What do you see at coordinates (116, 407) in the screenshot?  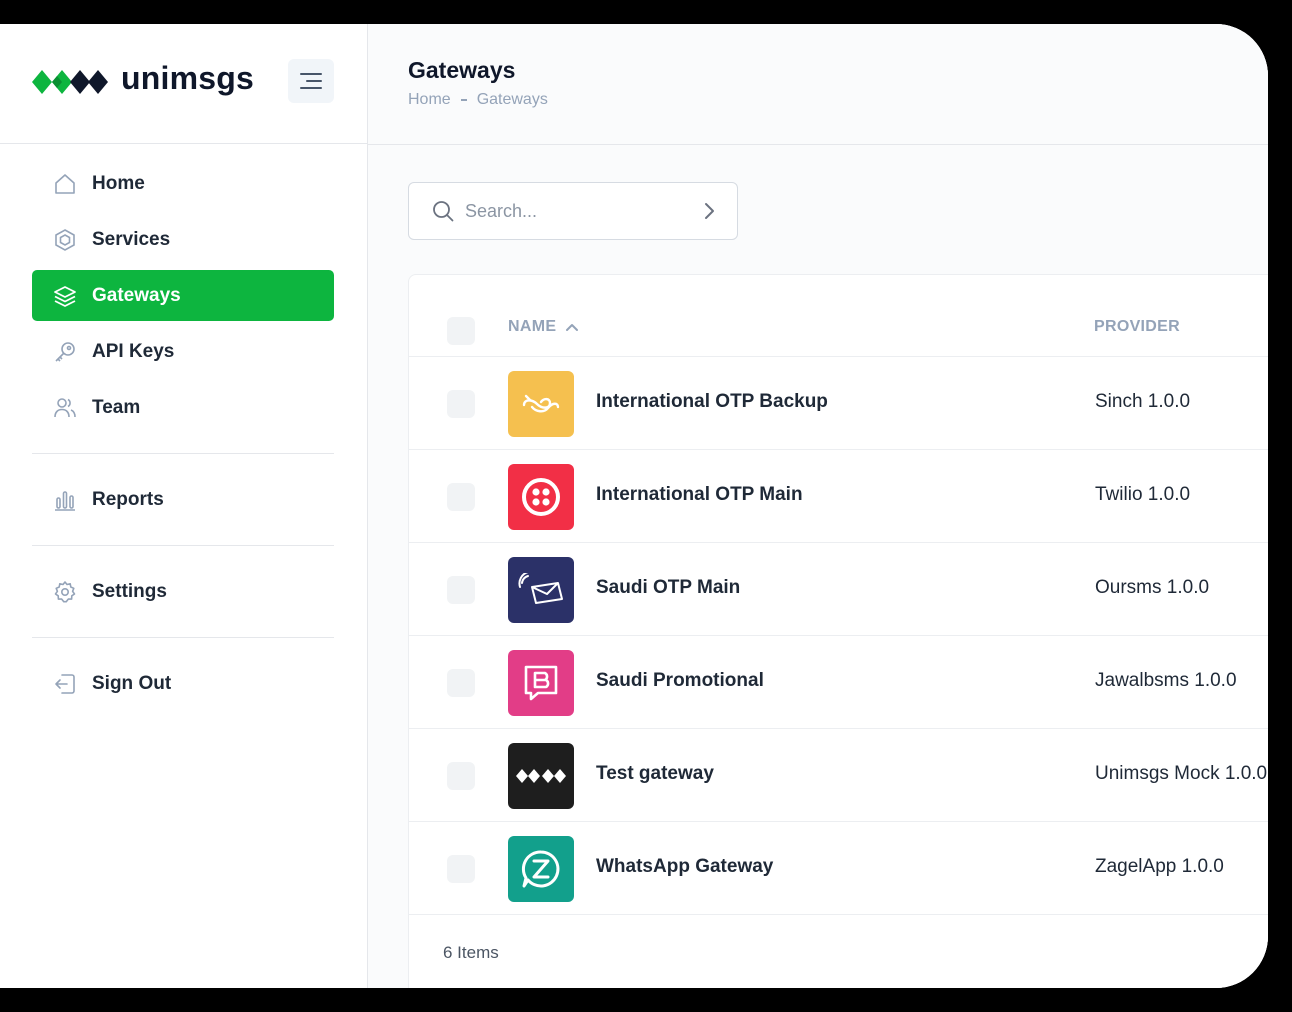 I see `sidebar-item-label: Team` at bounding box center [116, 407].